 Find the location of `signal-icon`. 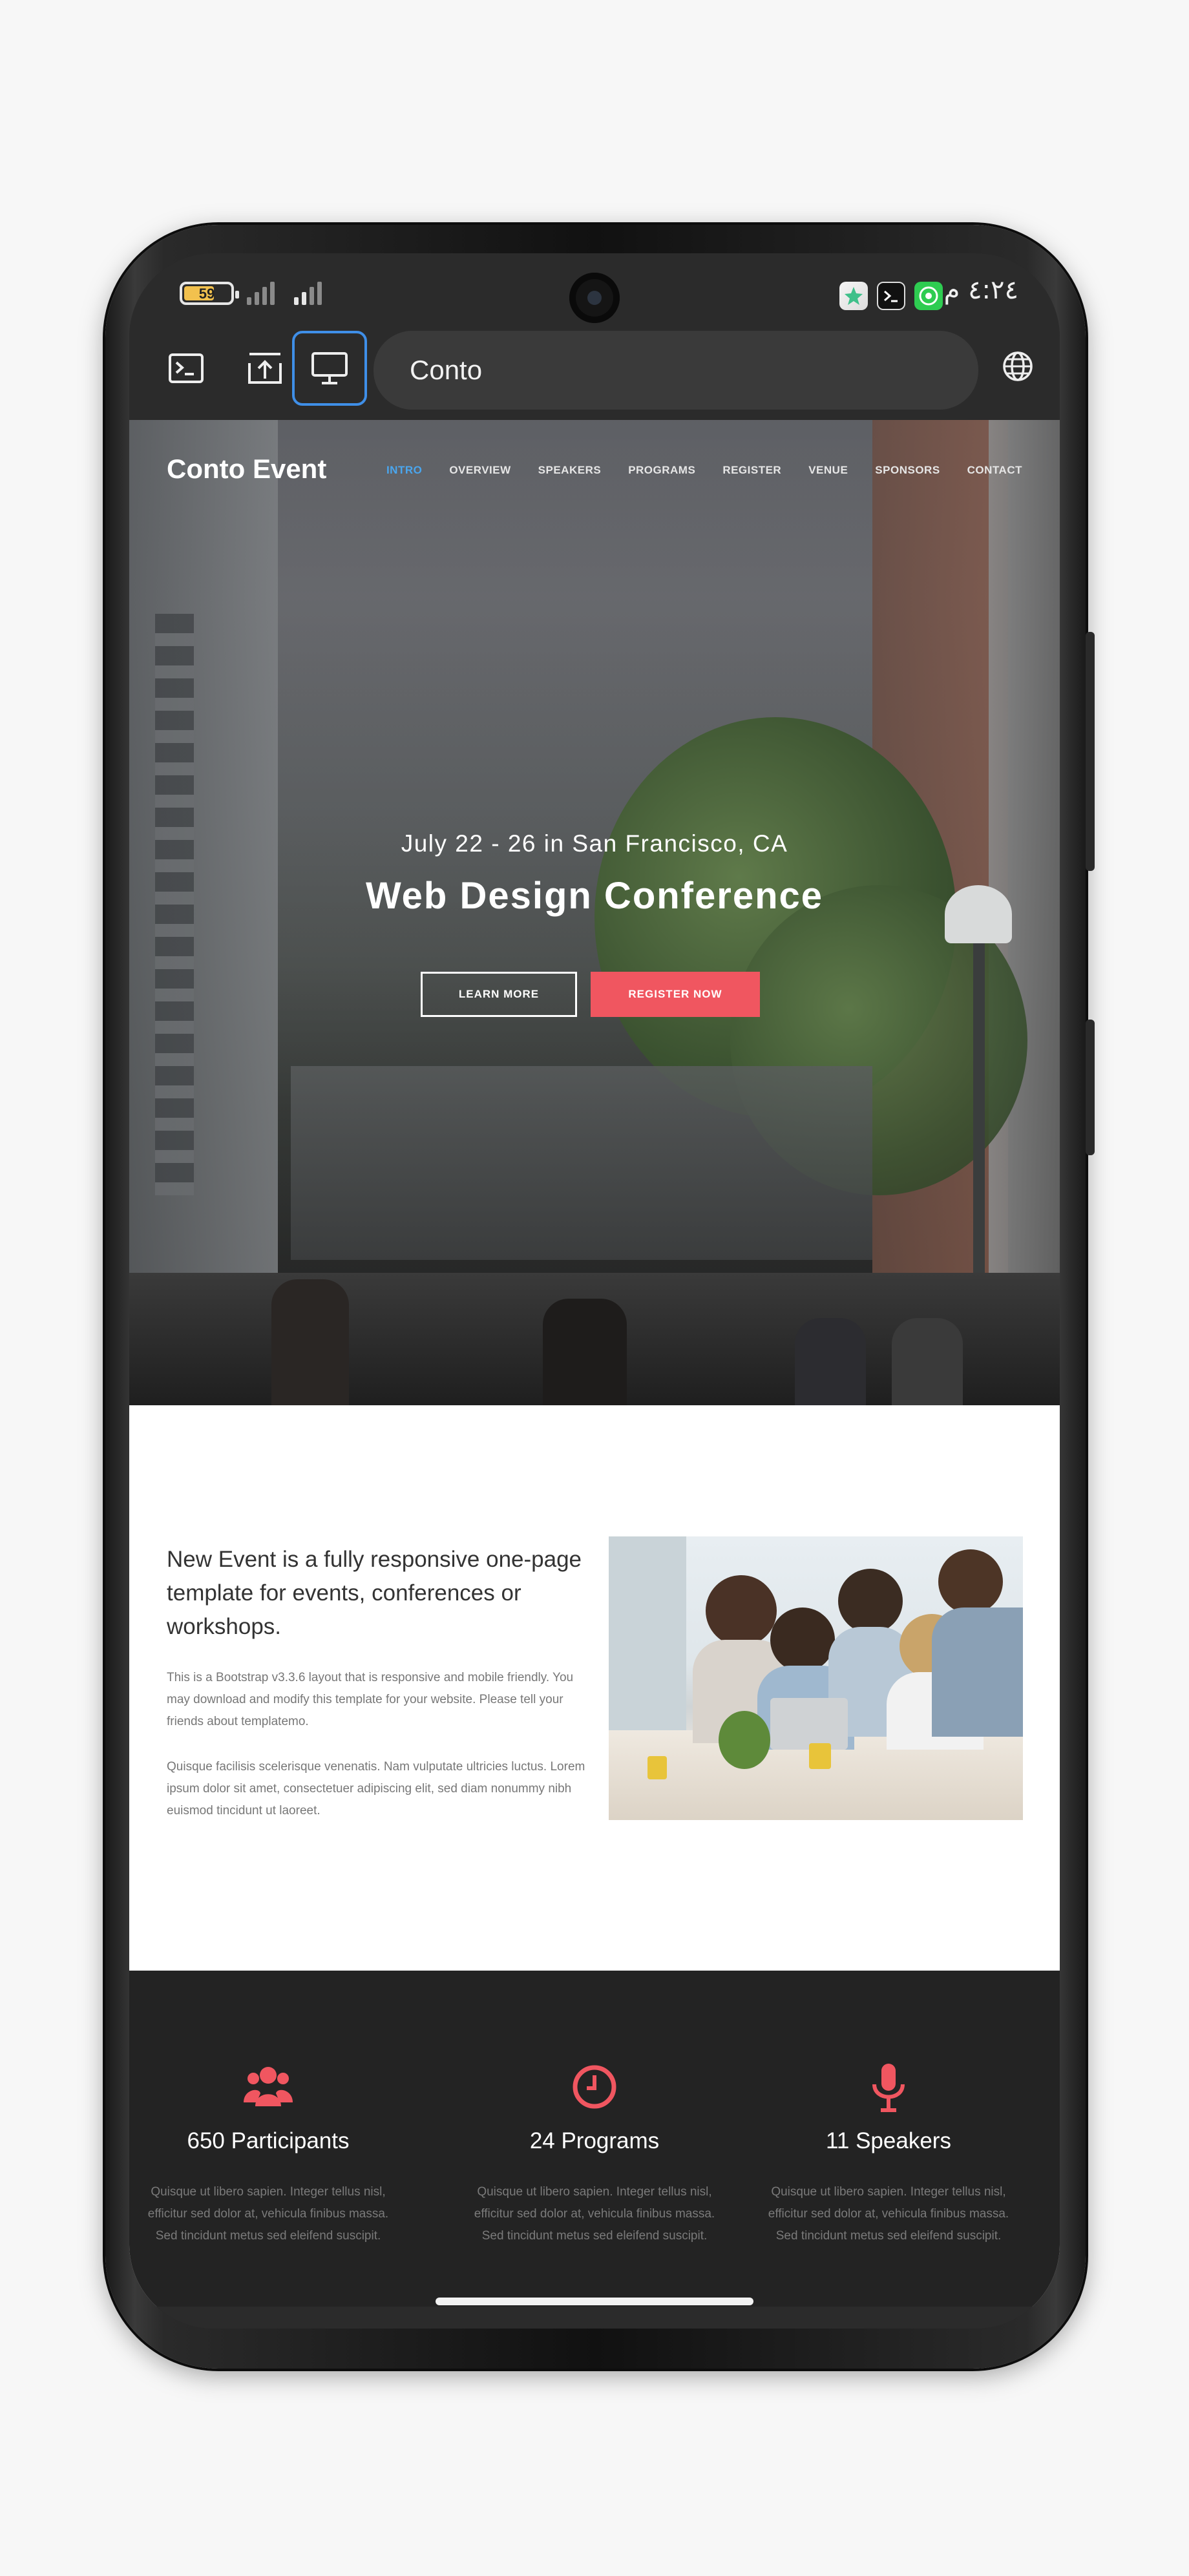

signal-icon is located at coordinates (308, 292).